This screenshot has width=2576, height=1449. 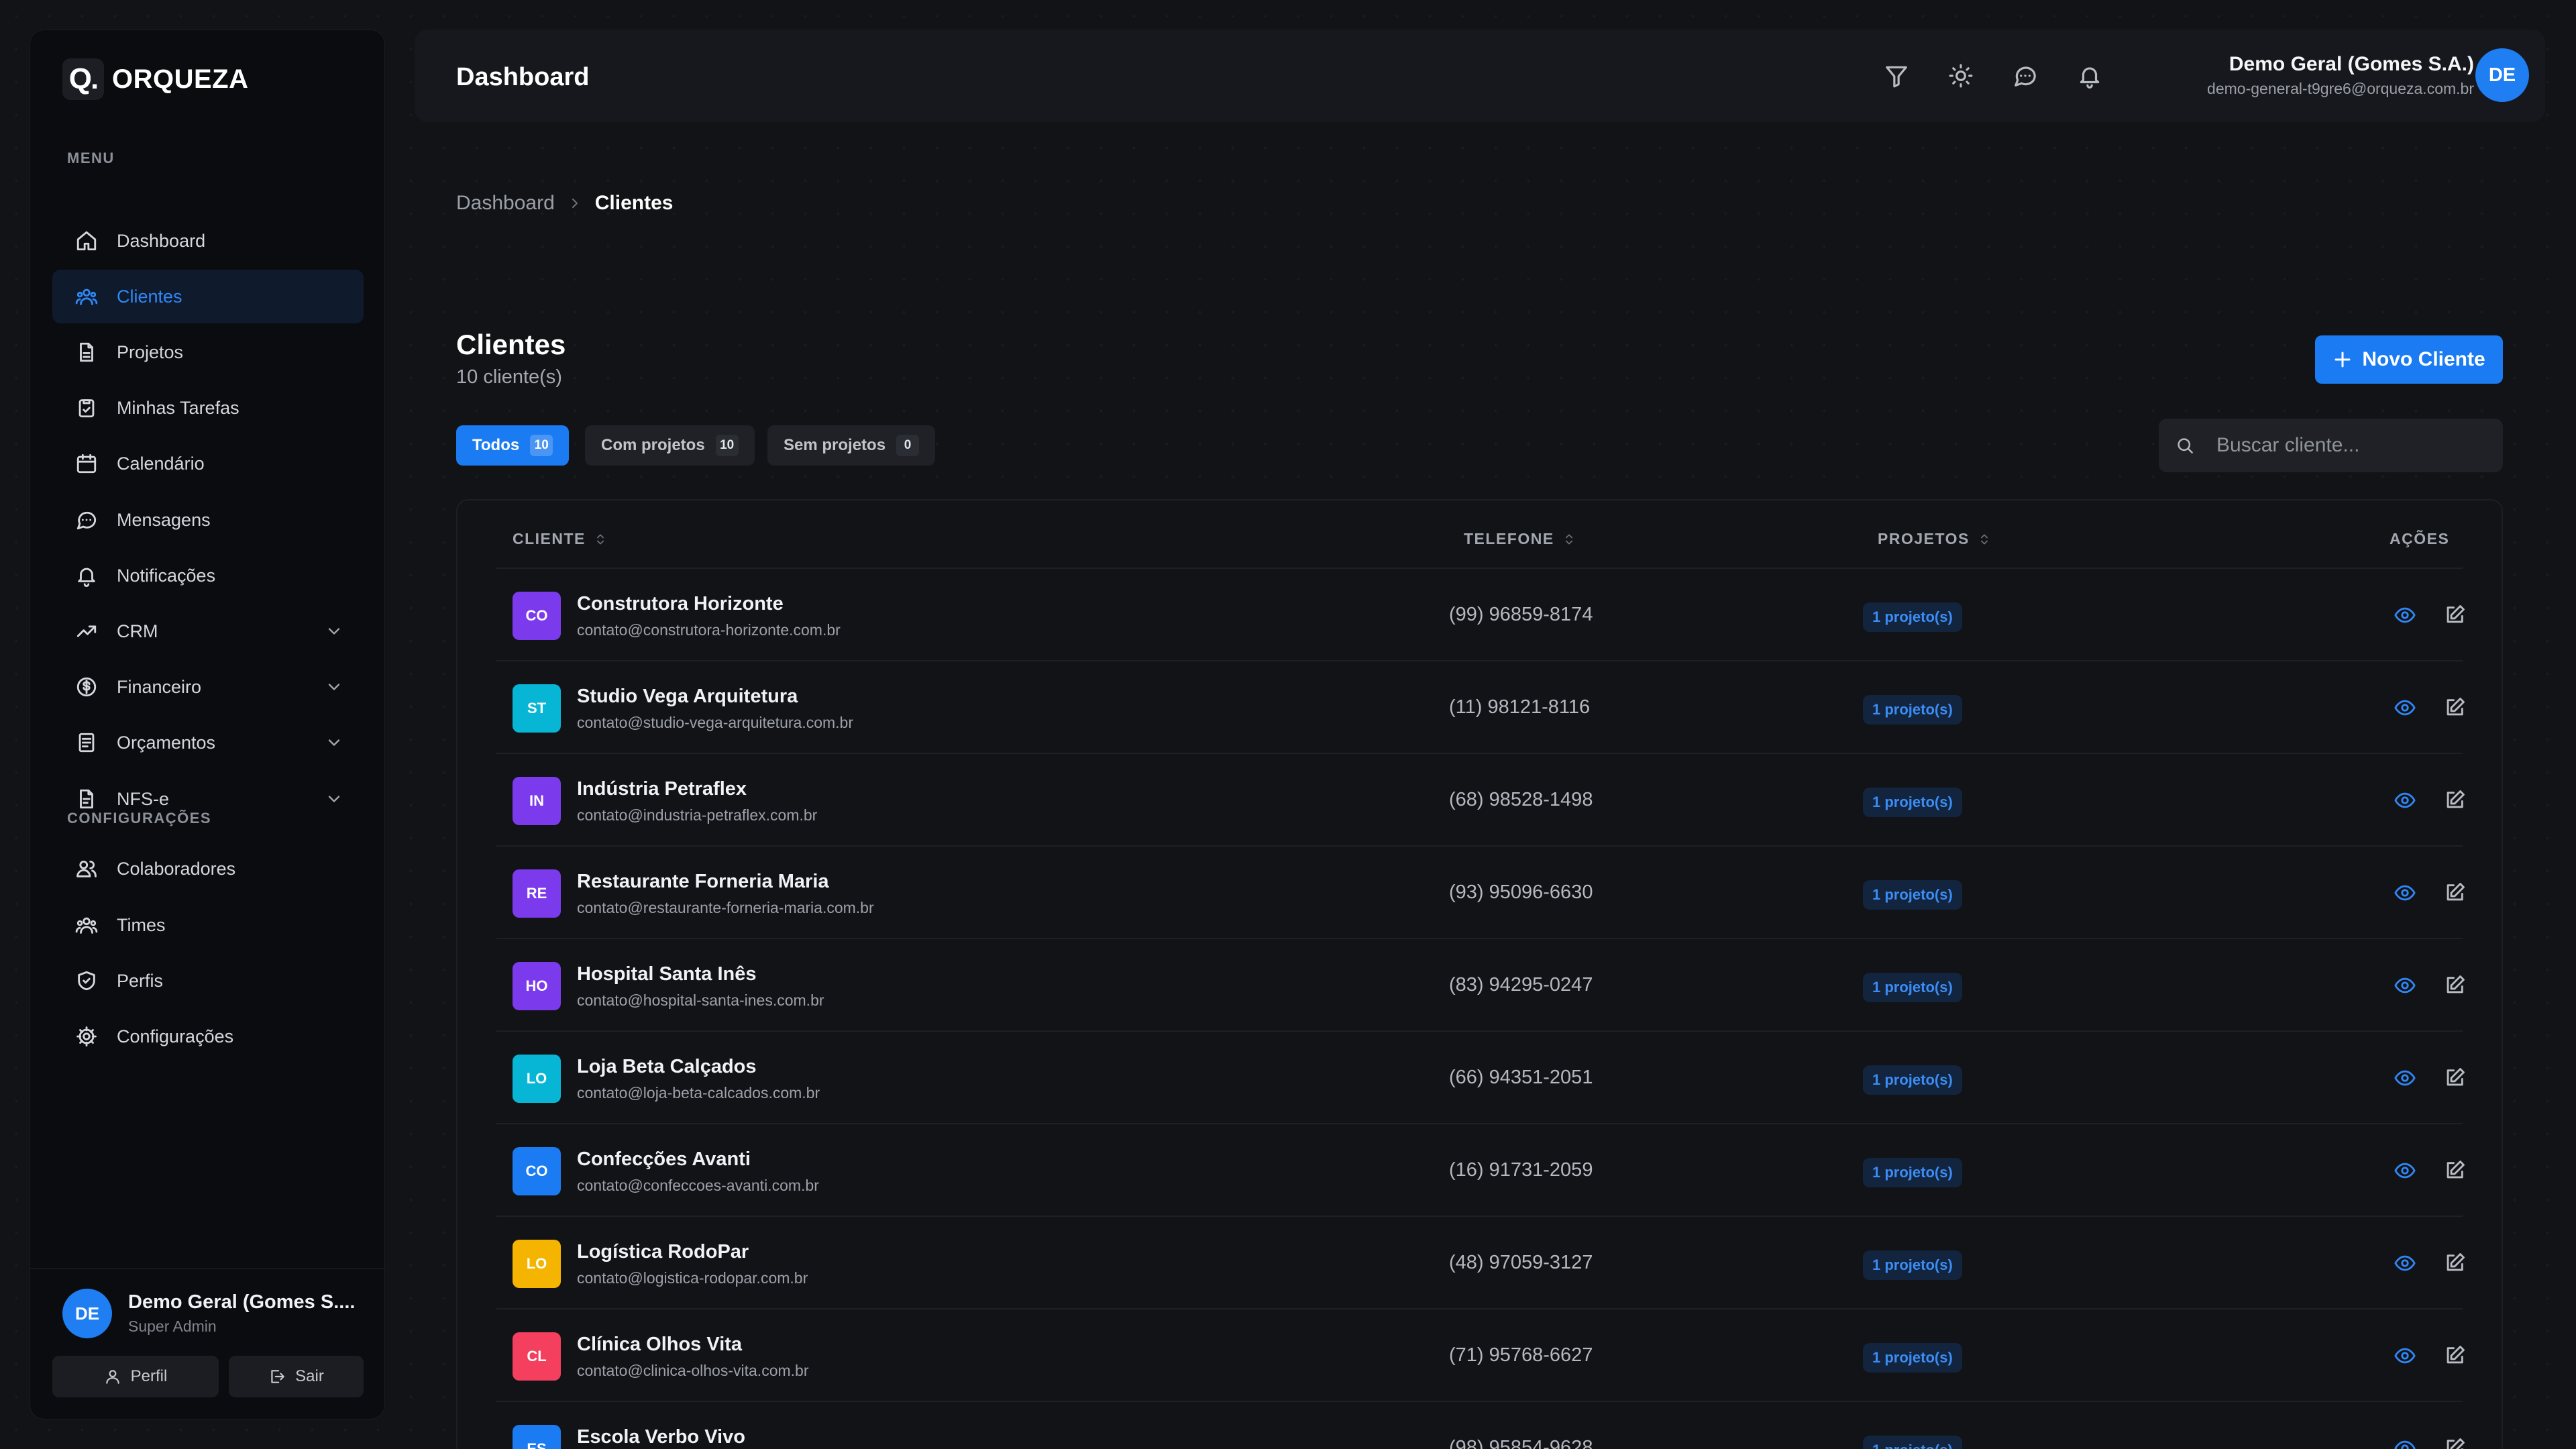 I want to click on filter-icon, so click(x=1896, y=76).